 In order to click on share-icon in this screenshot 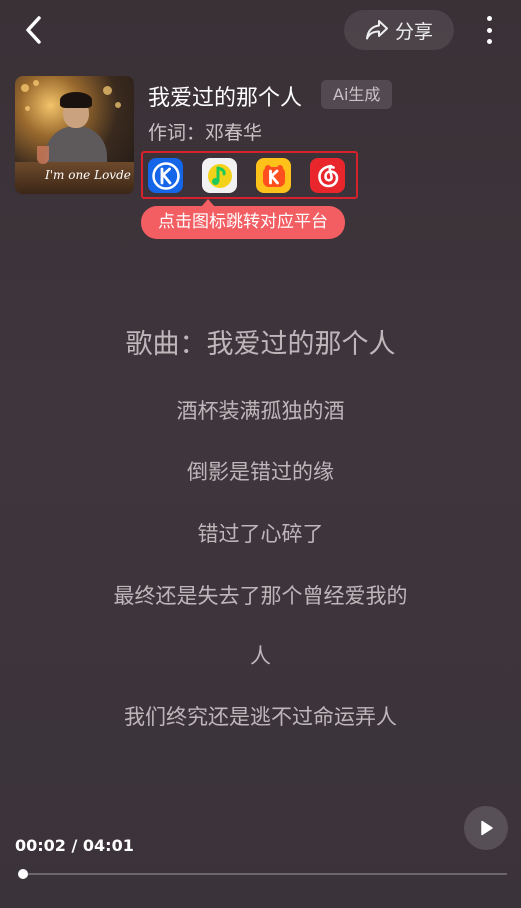, I will do `click(376, 30)`.